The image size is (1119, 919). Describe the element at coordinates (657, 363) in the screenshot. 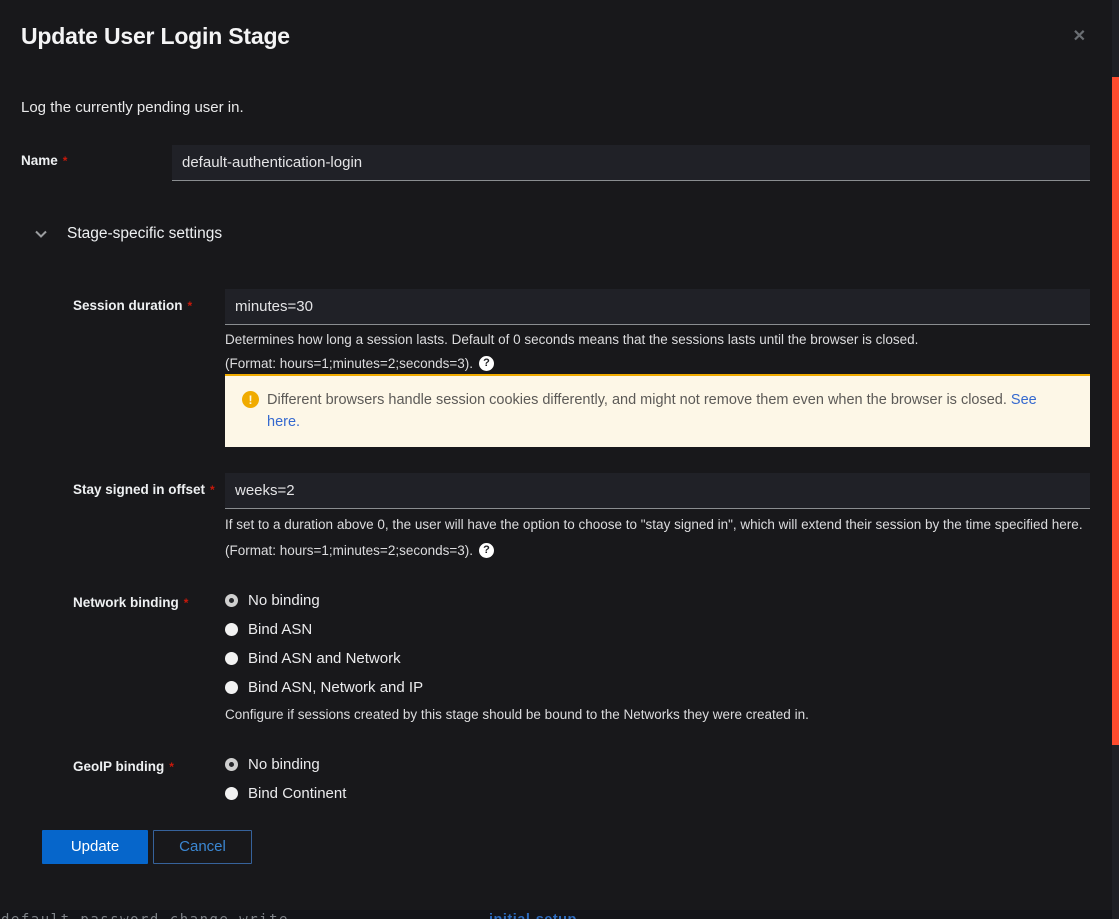

I see `session-duration-format-help: (Format: hours=1;minutes=2;seconds=3). ?` at that location.